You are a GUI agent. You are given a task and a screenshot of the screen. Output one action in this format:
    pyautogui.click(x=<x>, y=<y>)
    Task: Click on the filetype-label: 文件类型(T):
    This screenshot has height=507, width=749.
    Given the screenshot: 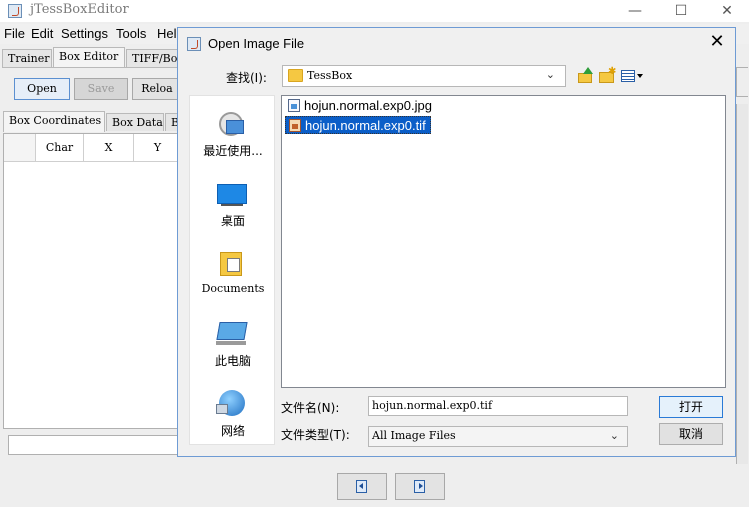 What is the action you would take?
    pyautogui.click(x=315, y=435)
    